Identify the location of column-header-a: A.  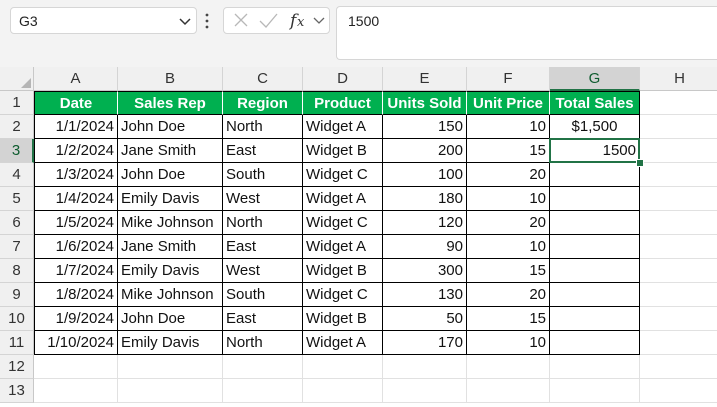
(76, 79).